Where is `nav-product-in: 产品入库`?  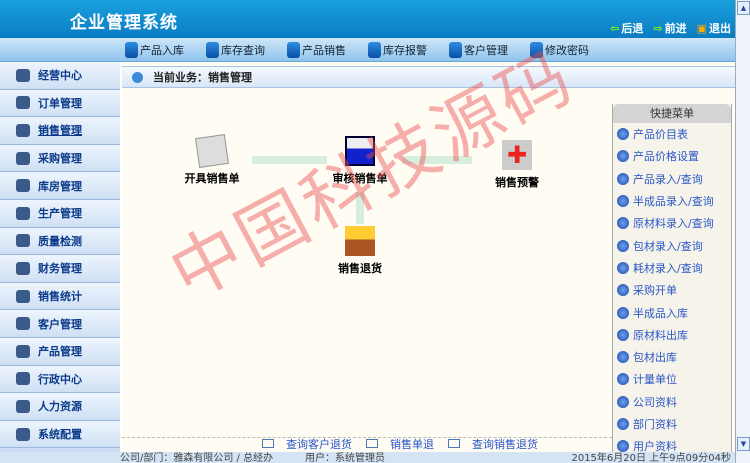 nav-product-in: 产品入库 is located at coordinates (154, 49).